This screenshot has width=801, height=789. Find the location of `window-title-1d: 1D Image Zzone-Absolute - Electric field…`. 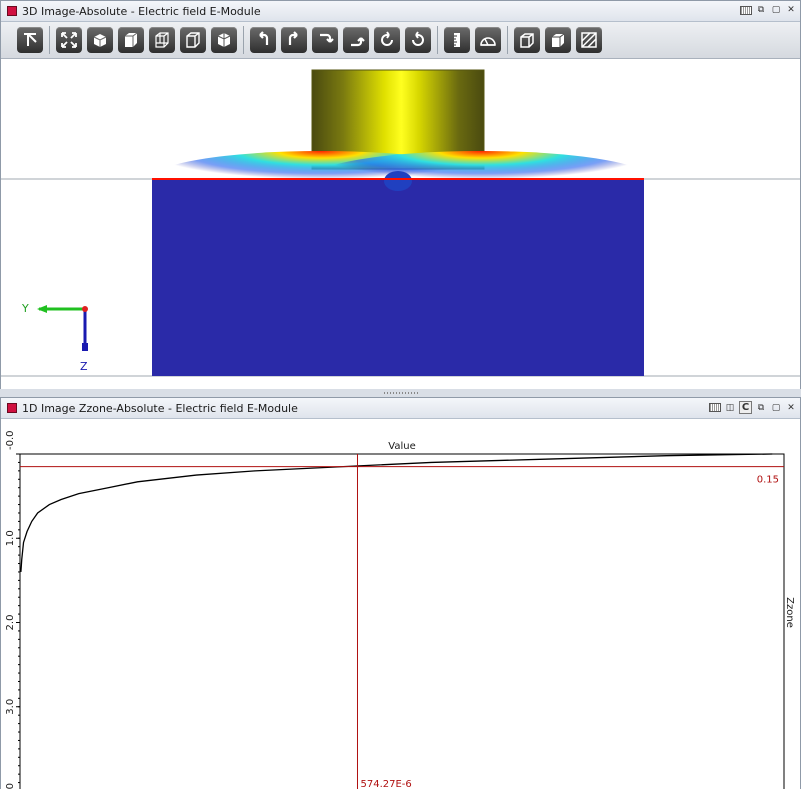

window-title-1d: 1D Image Zzone-Absolute - Electric field… is located at coordinates (160, 408).